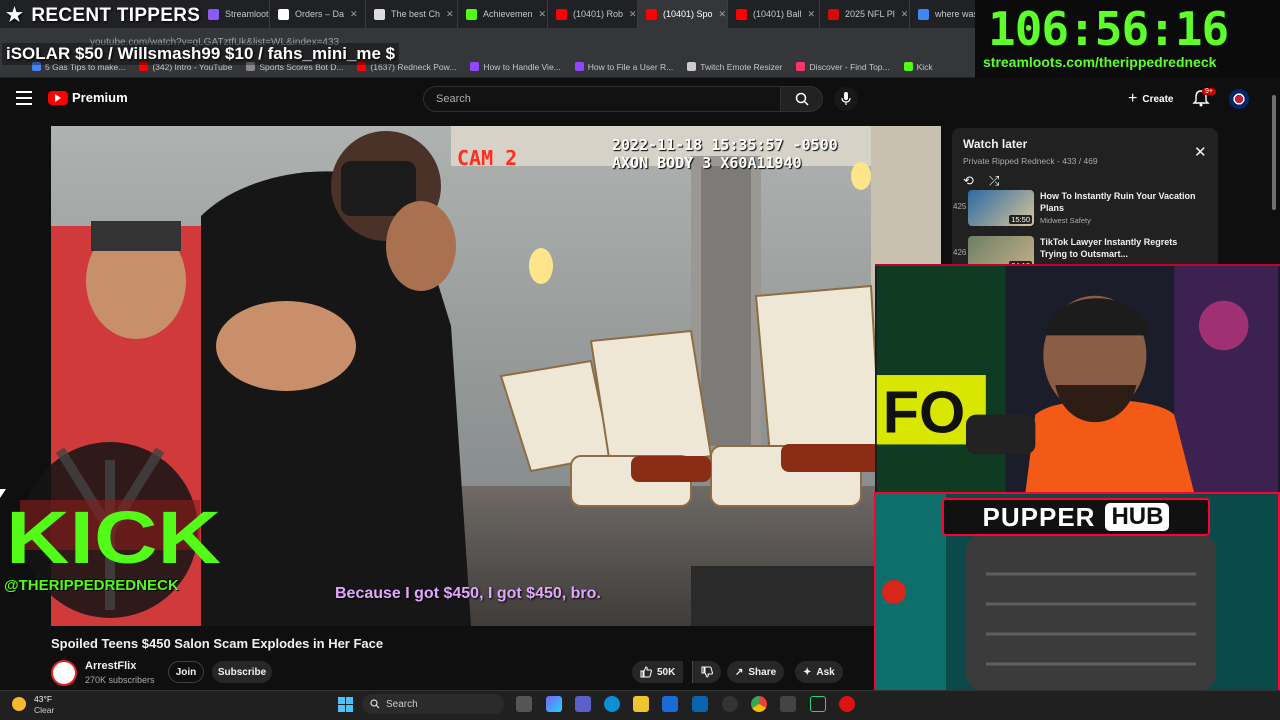 The width and height of the screenshot is (1280, 720). I want to click on thumbs-down-icon, so click(707, 672).